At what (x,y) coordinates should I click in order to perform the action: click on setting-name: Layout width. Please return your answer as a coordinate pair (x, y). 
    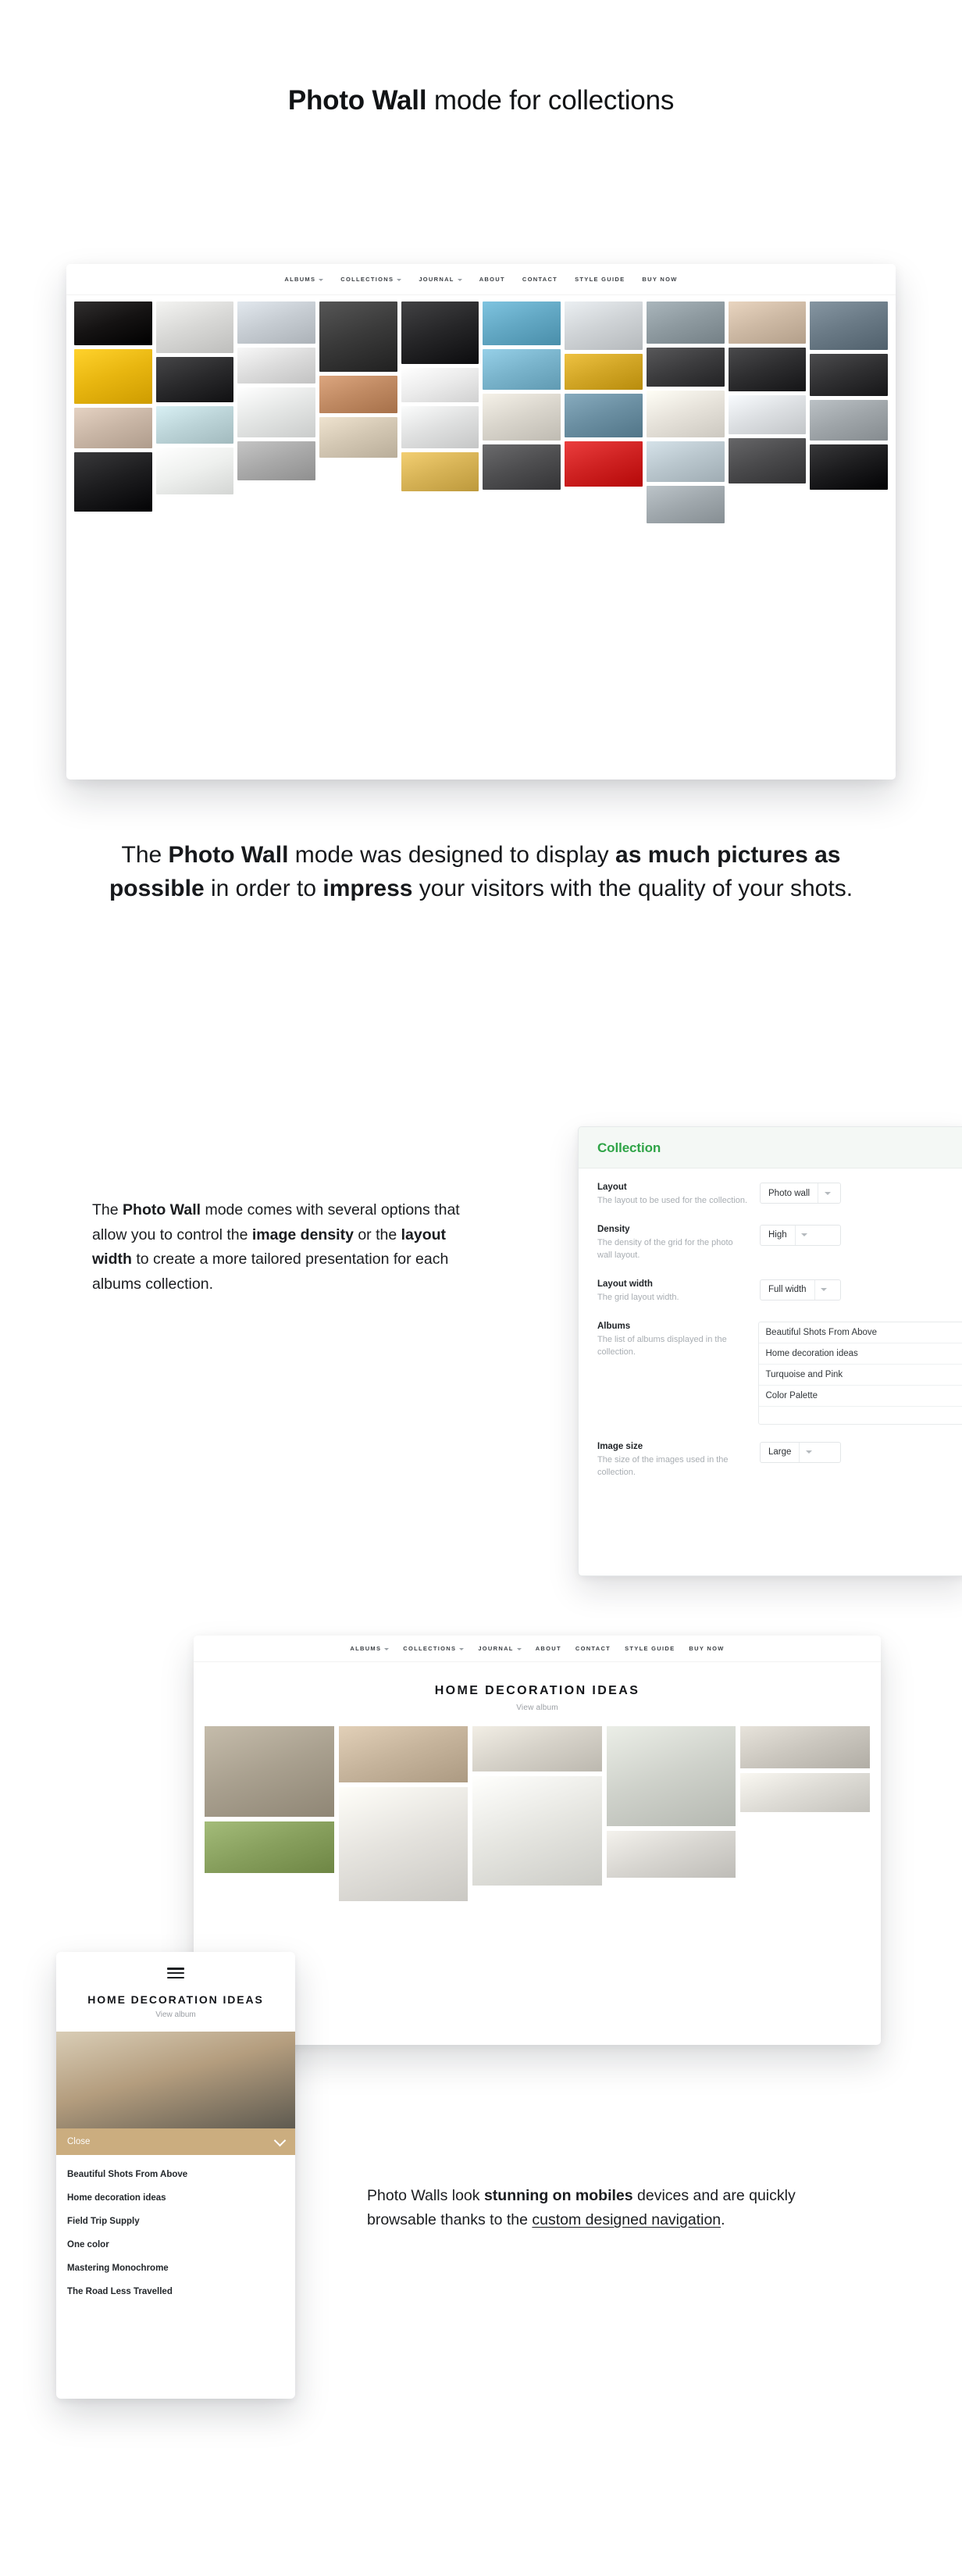
    Looking at the image, I should click on (672, 1284).